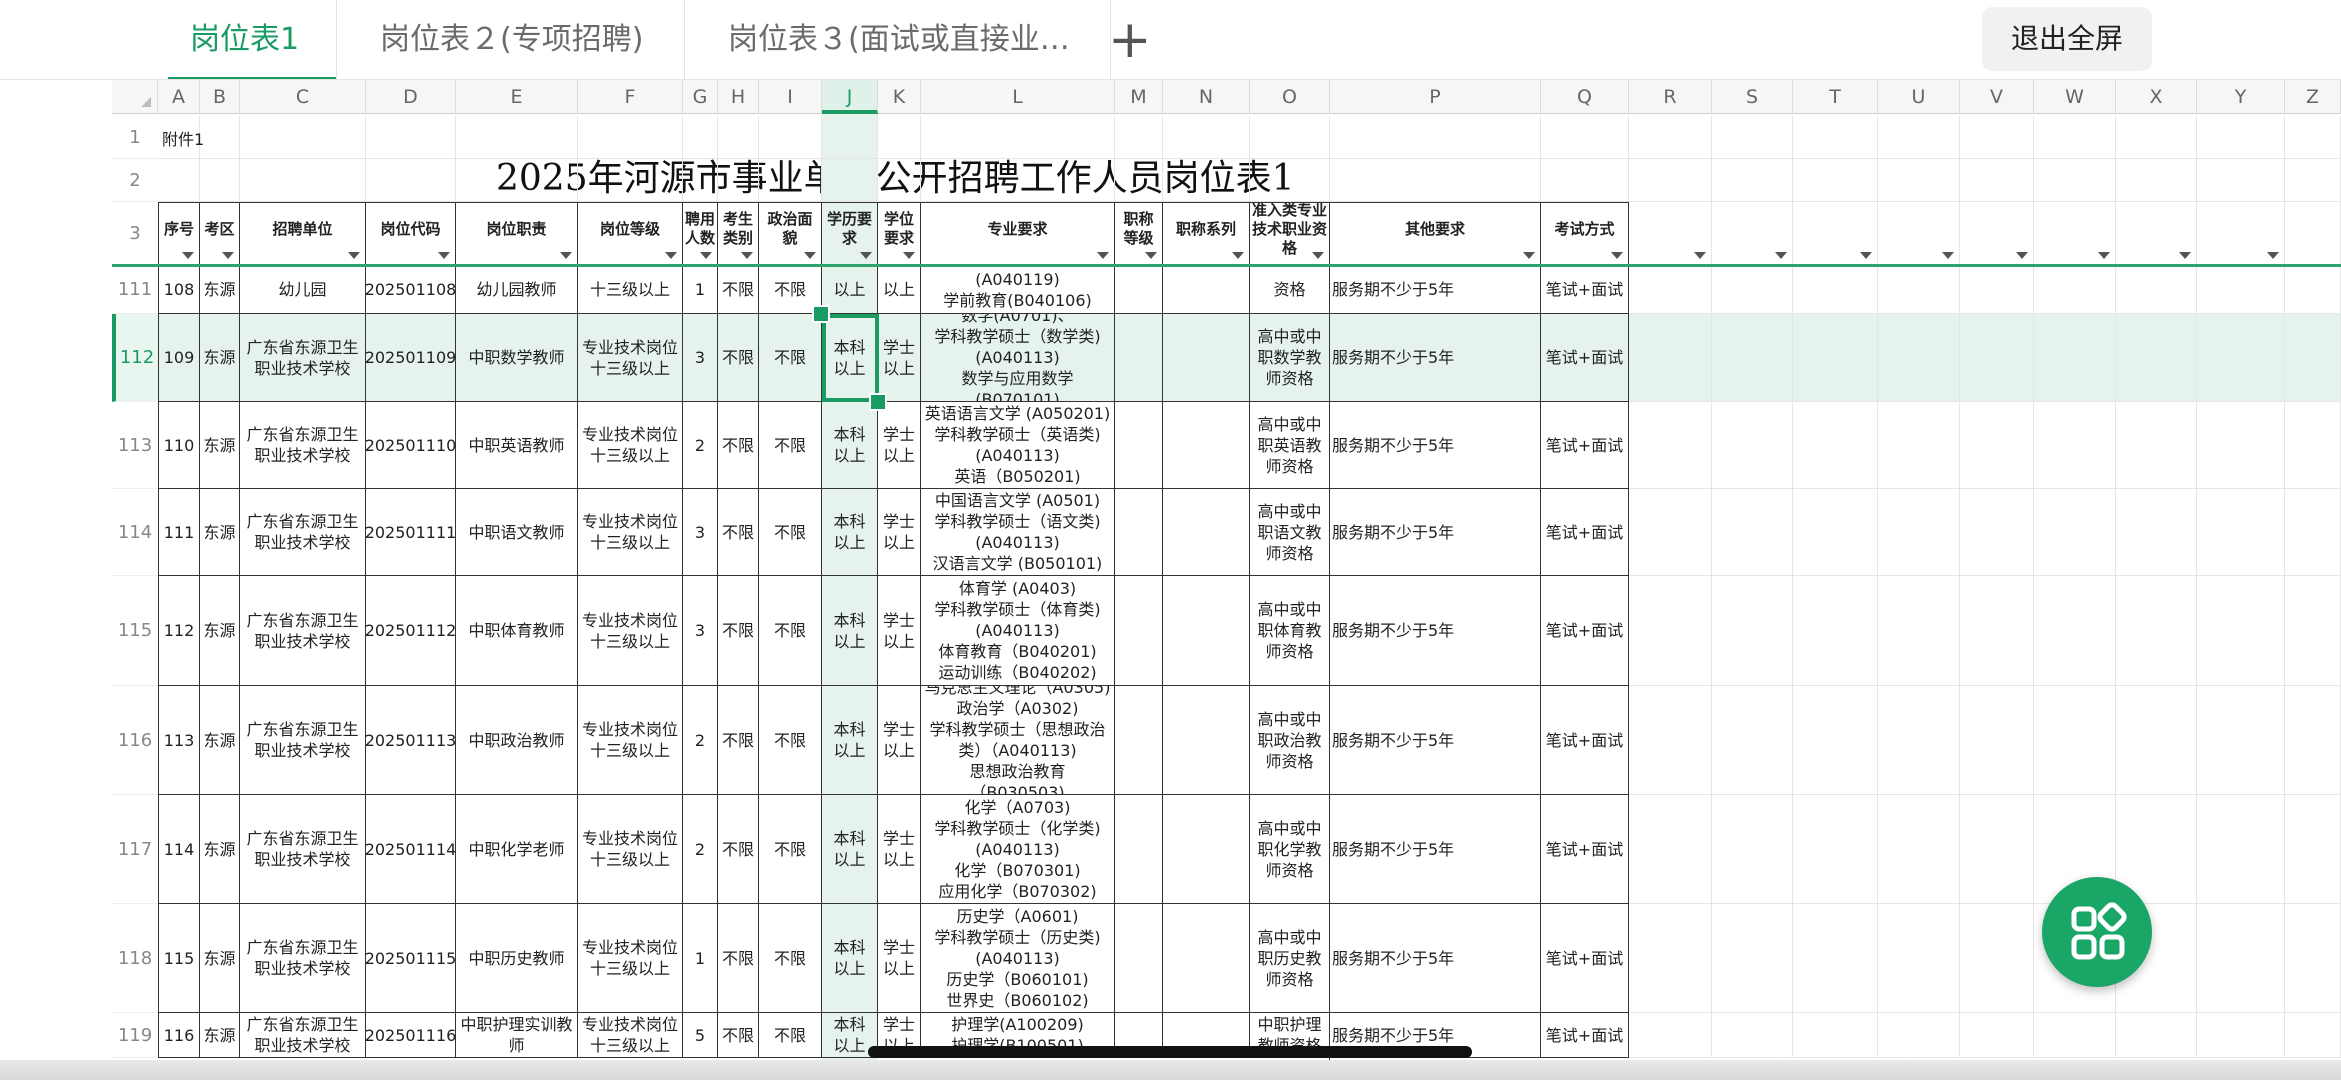 The height and width of the screenshot is (1080, 2341). I want to click on table-cell: 专业技术岗位十三级以上, so click(630, 849).